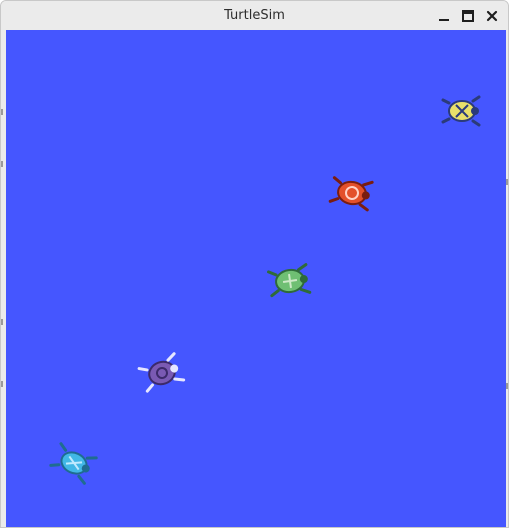 This screenshot has height=528, width=509. I want to click on window-title: TurtleSim, so click(254, 15).